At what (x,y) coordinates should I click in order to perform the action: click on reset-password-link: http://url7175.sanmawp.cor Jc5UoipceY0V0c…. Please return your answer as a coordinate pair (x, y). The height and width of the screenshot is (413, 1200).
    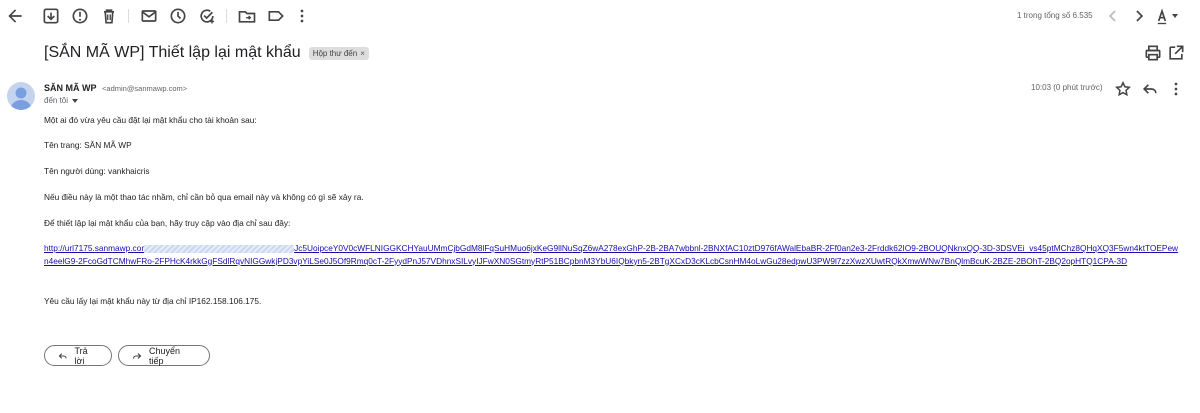
    Looking at the image, I should click on (612, 254).